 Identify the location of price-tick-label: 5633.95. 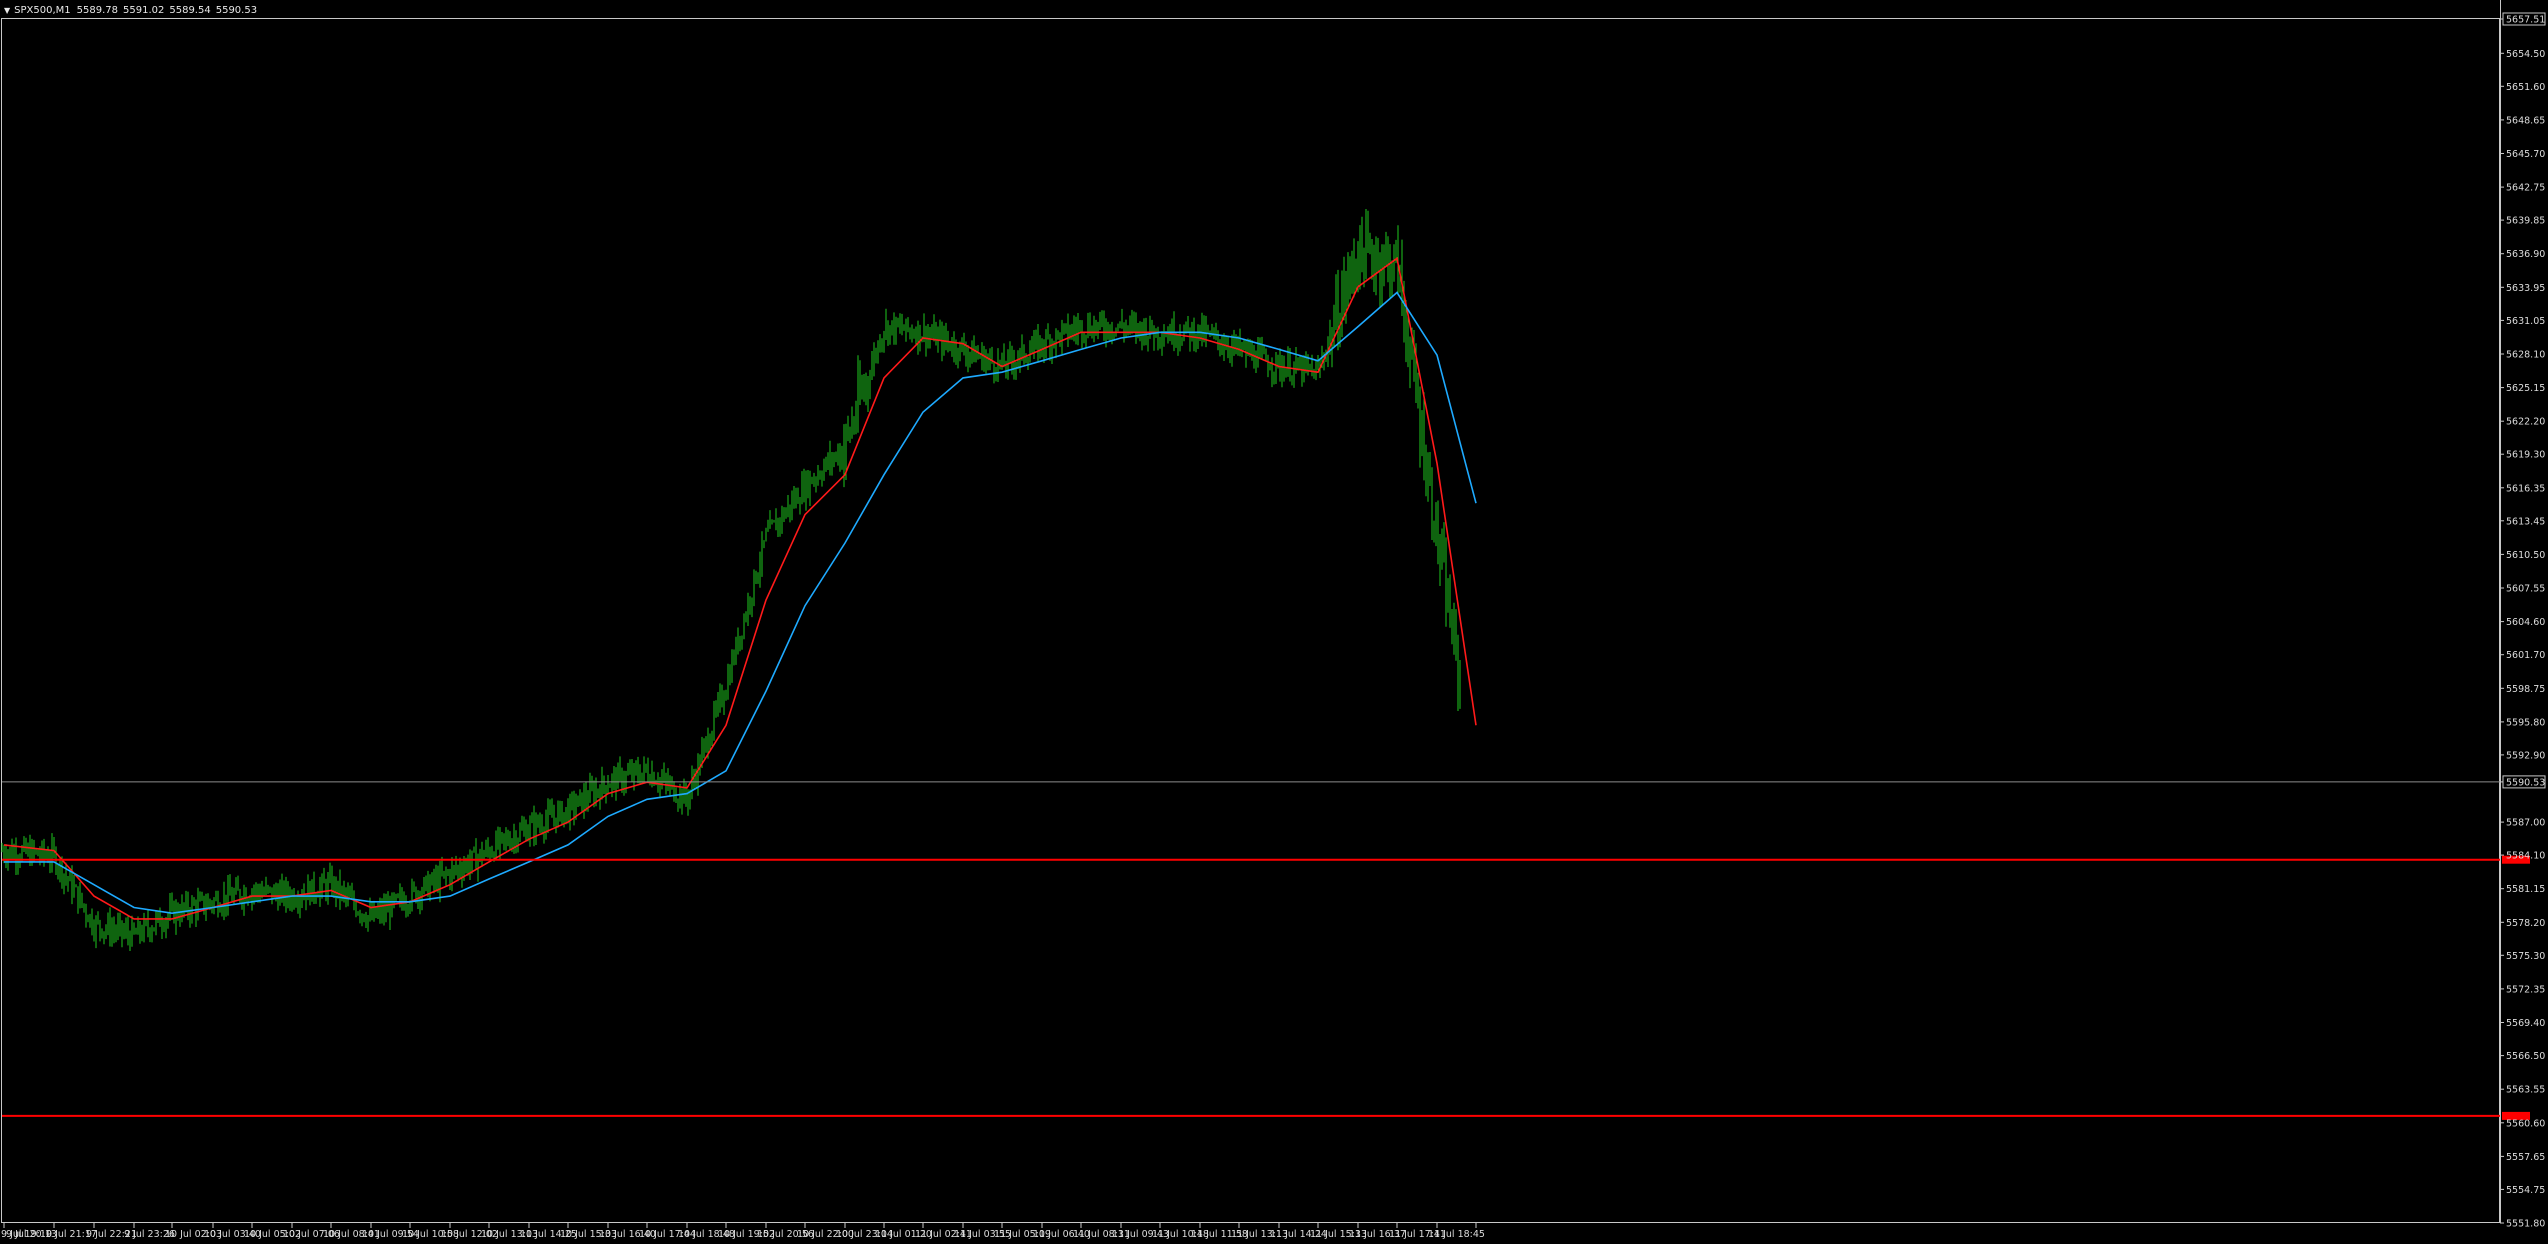
(2525, 288).